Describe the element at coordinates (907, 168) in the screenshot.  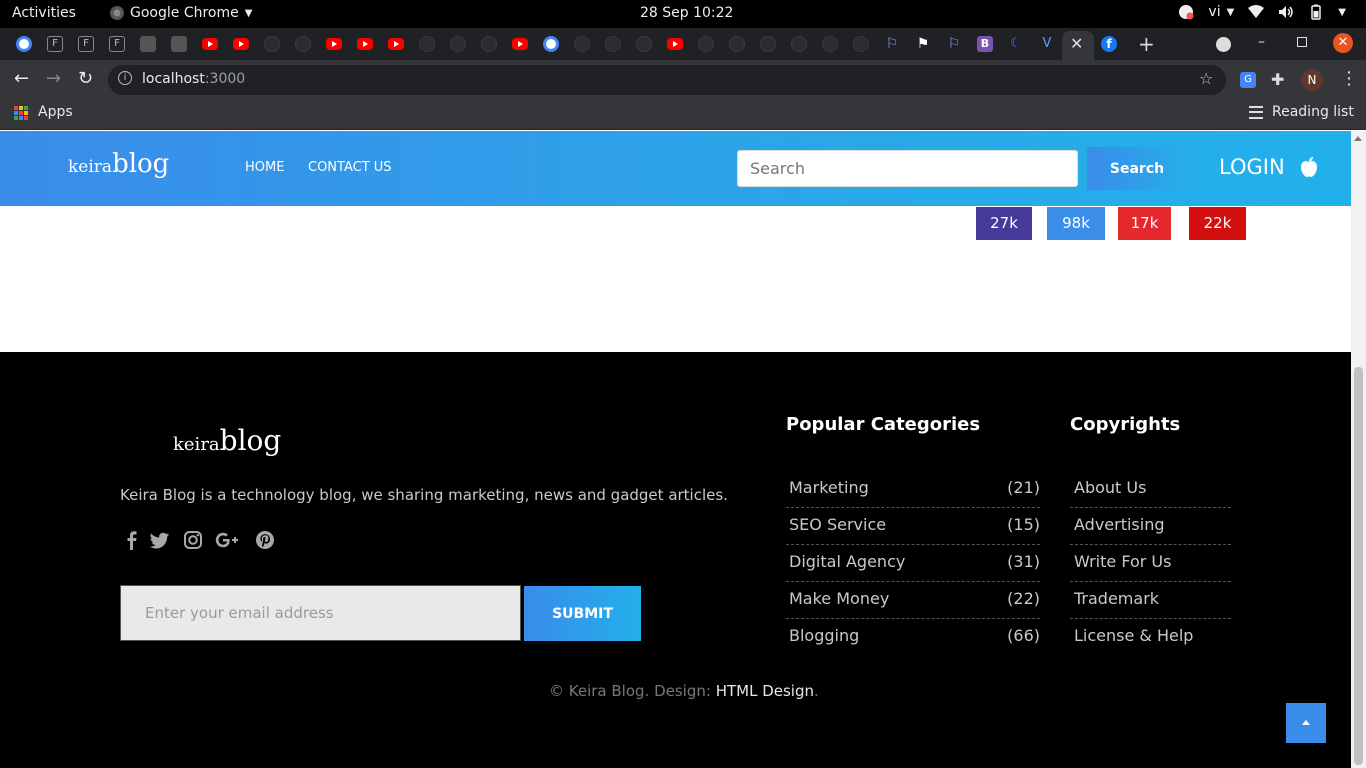
I see `search-input` at that location.